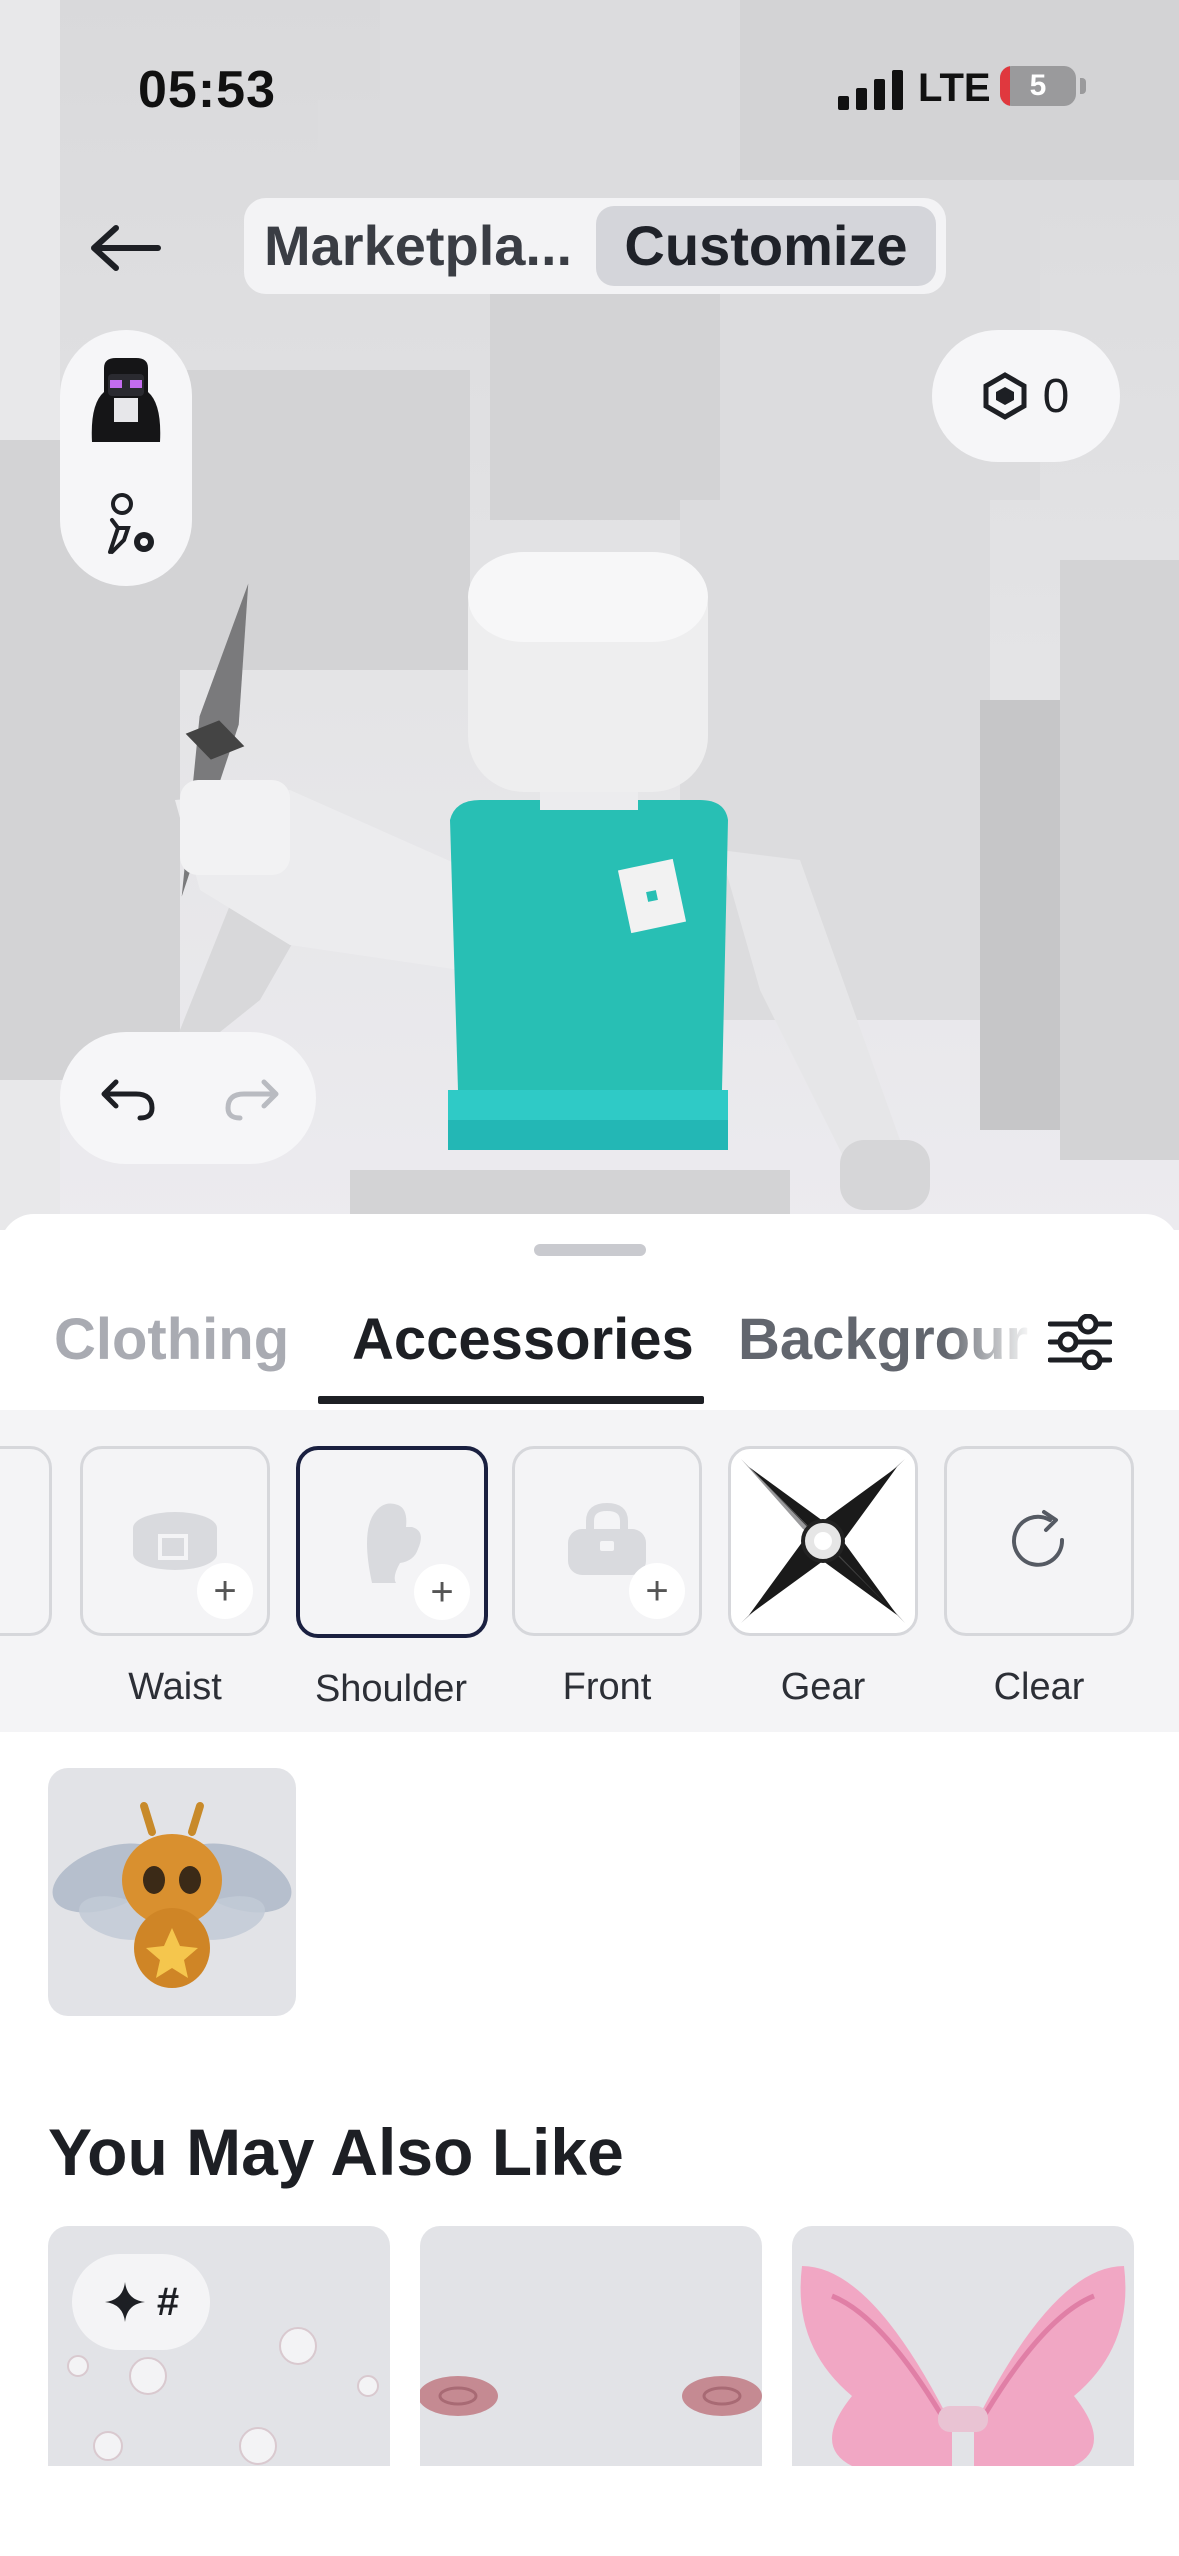  I want to click on pink-wings-image, so click(963, 2366).